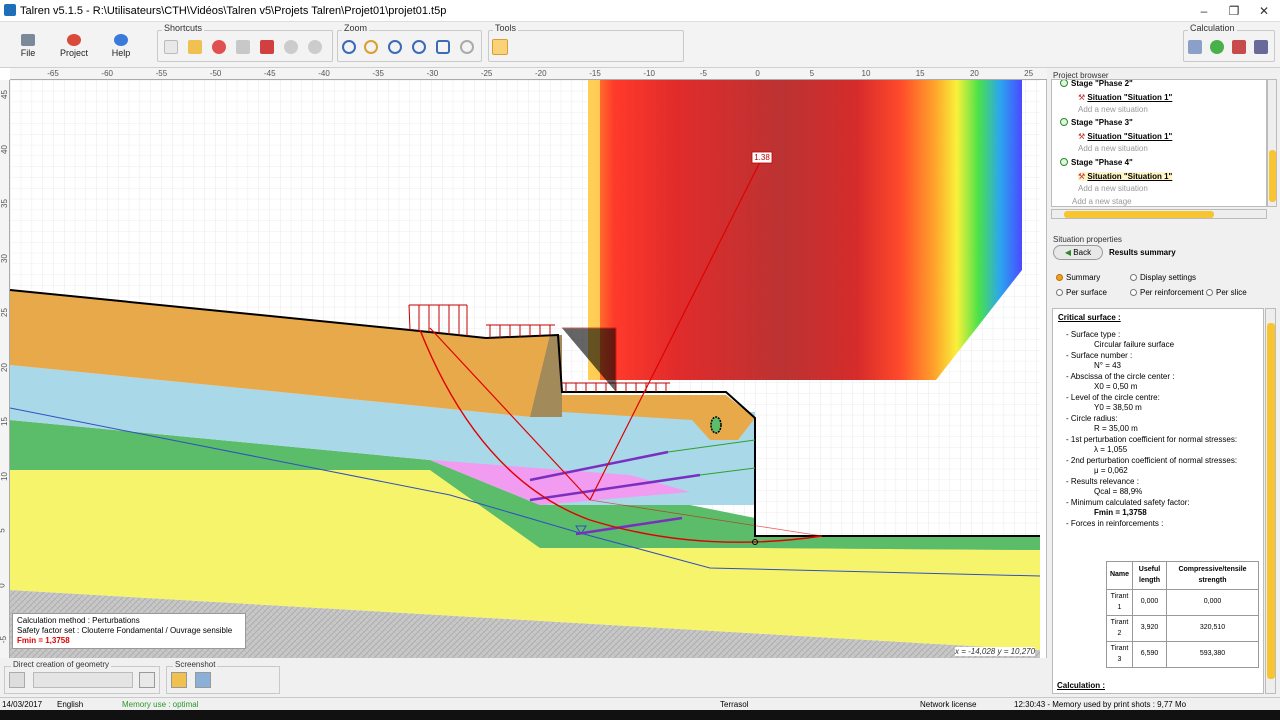  I want to click on ruler-y-tick: 30, so click(4, 258).